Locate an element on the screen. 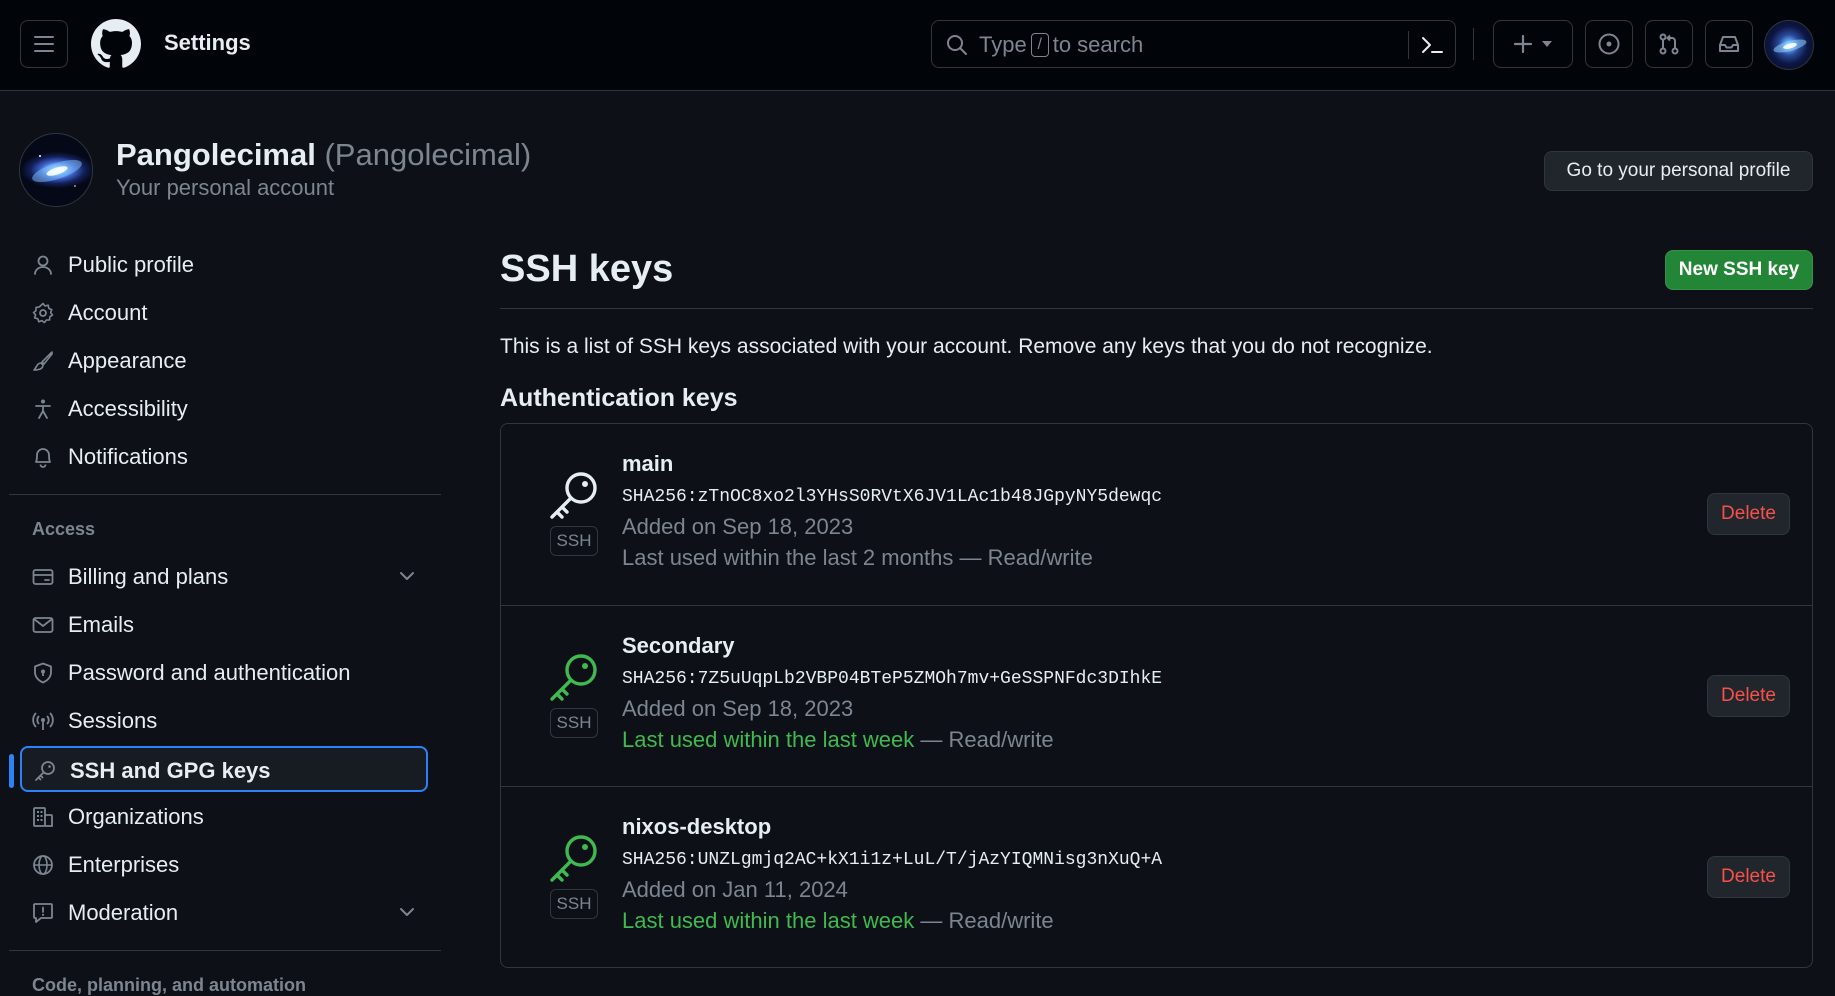 The image size is (1835, 996). account-subtitle: Your personal account is located at coordinates (225, 187).